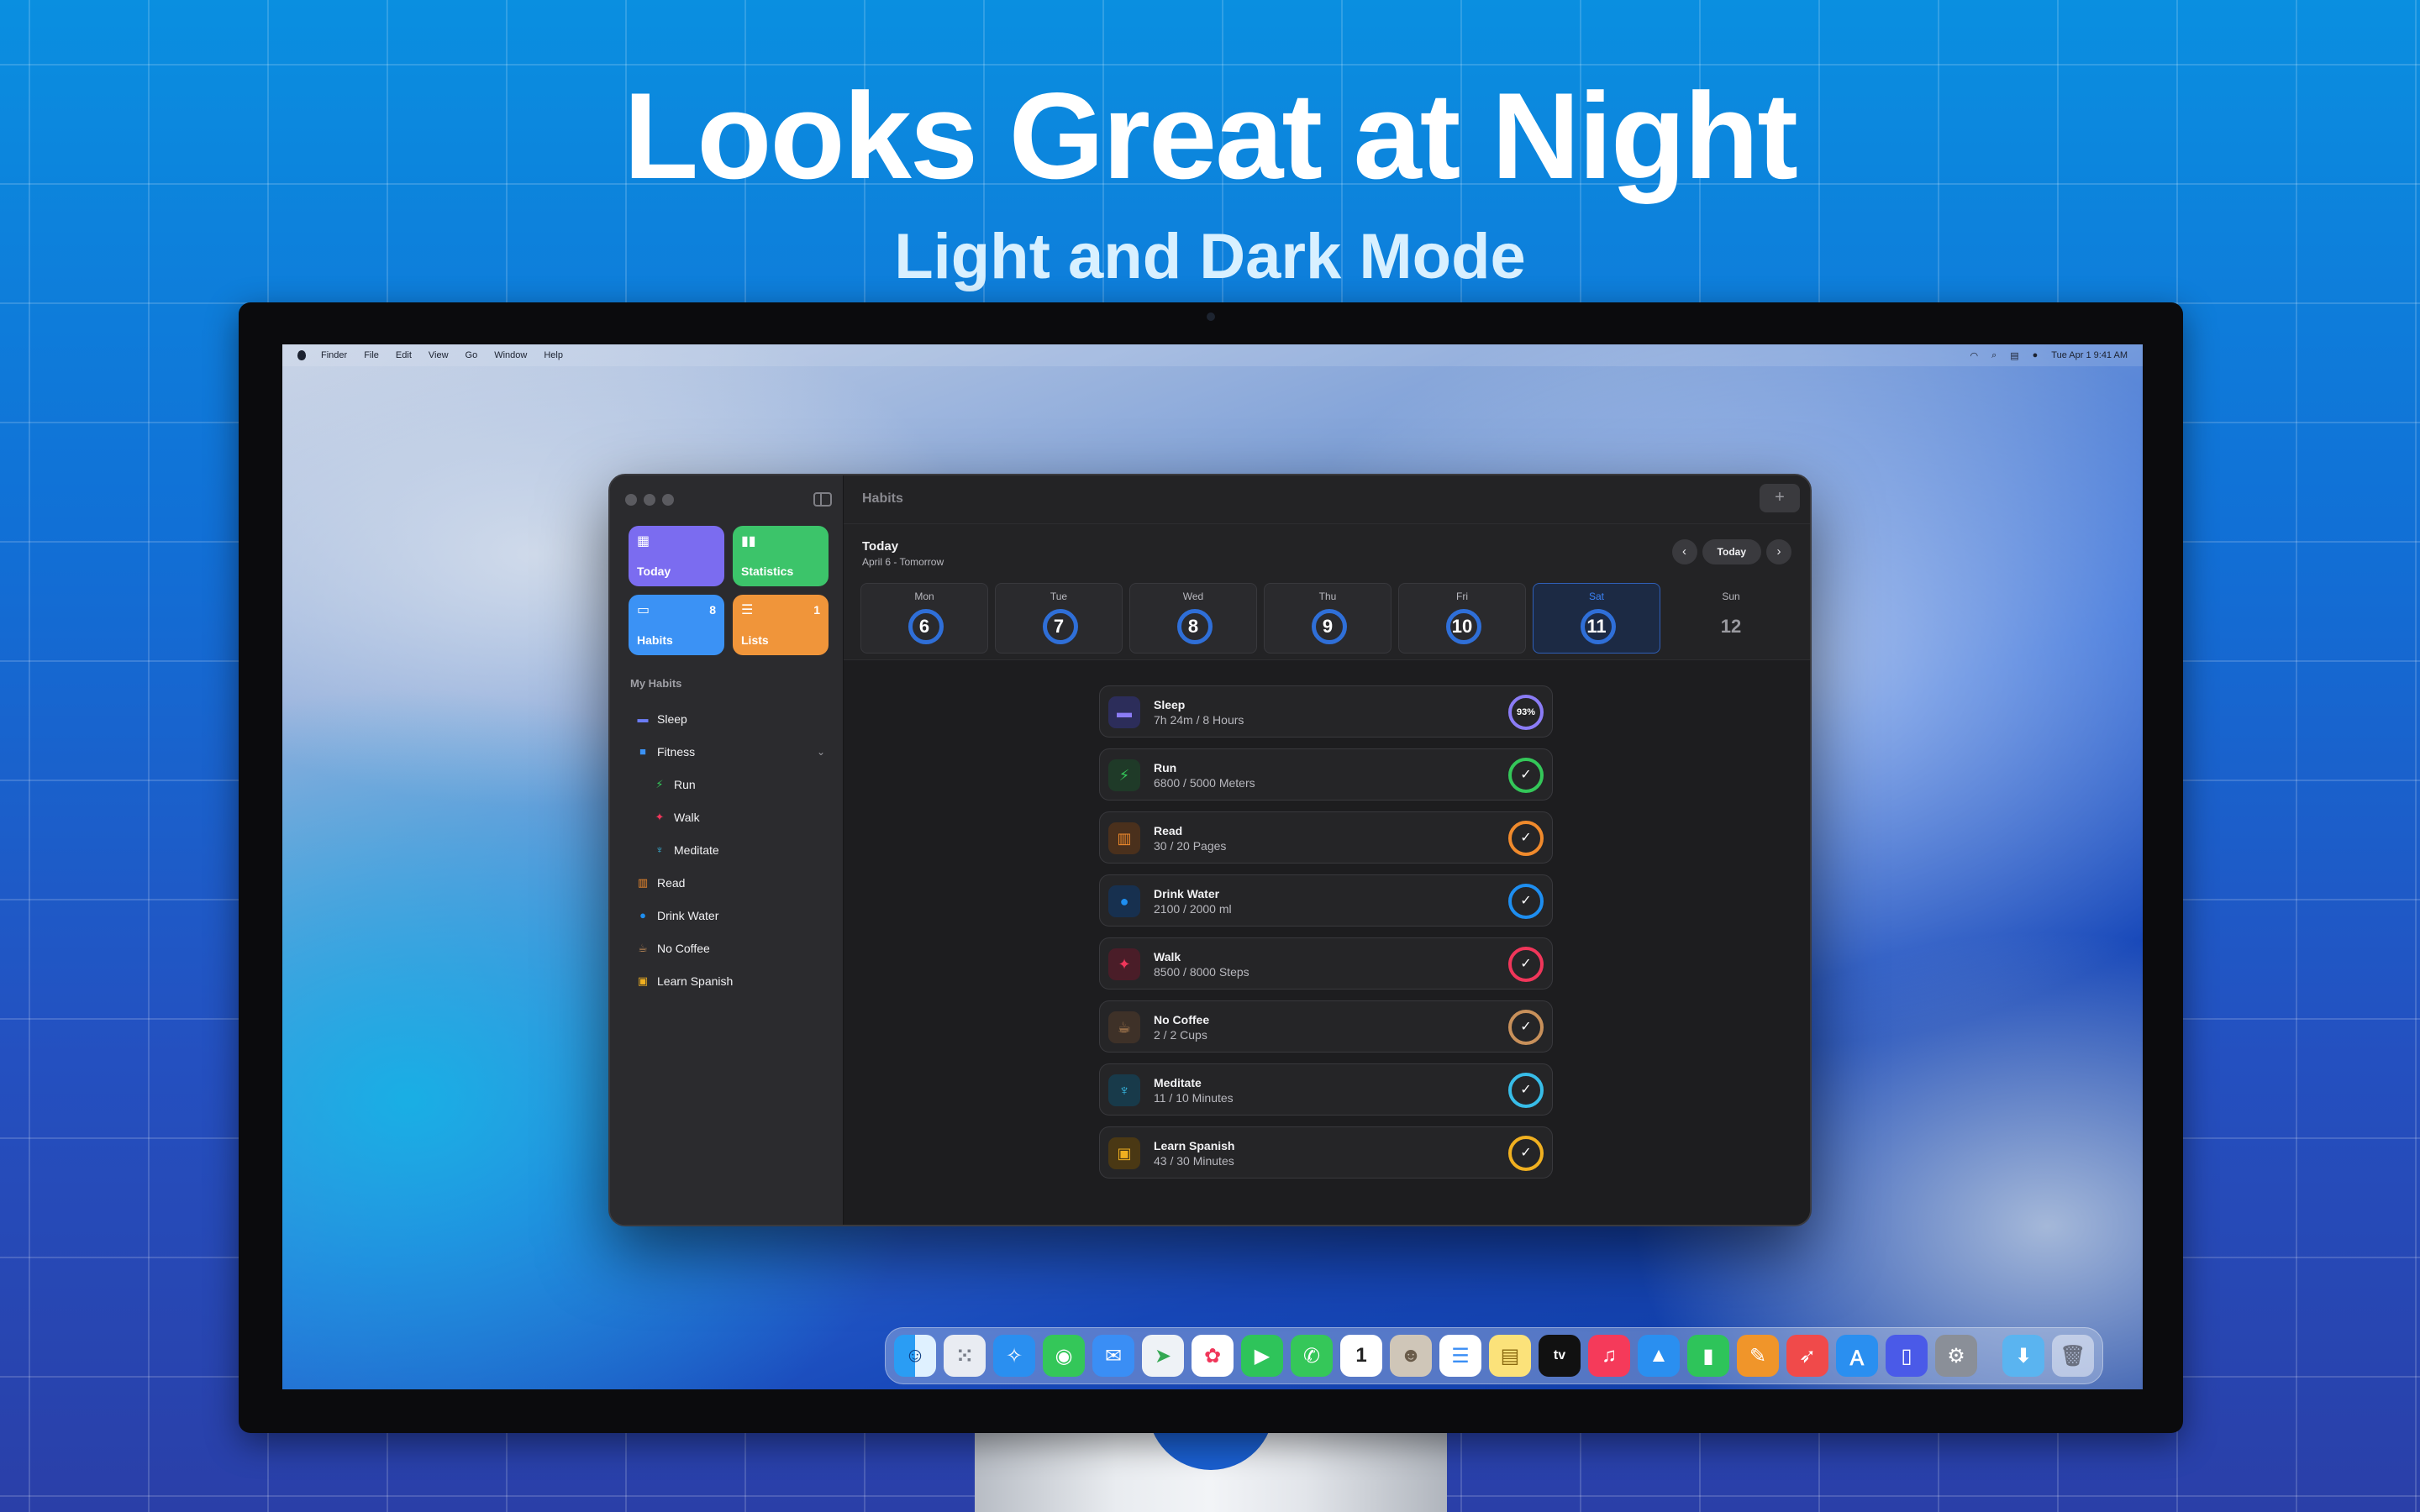 This screenshot has width=2420, height=1512. Describe the element at coordinates (1510, 1356) in the screenshot. I see `notes-icon: ▤` at that location.